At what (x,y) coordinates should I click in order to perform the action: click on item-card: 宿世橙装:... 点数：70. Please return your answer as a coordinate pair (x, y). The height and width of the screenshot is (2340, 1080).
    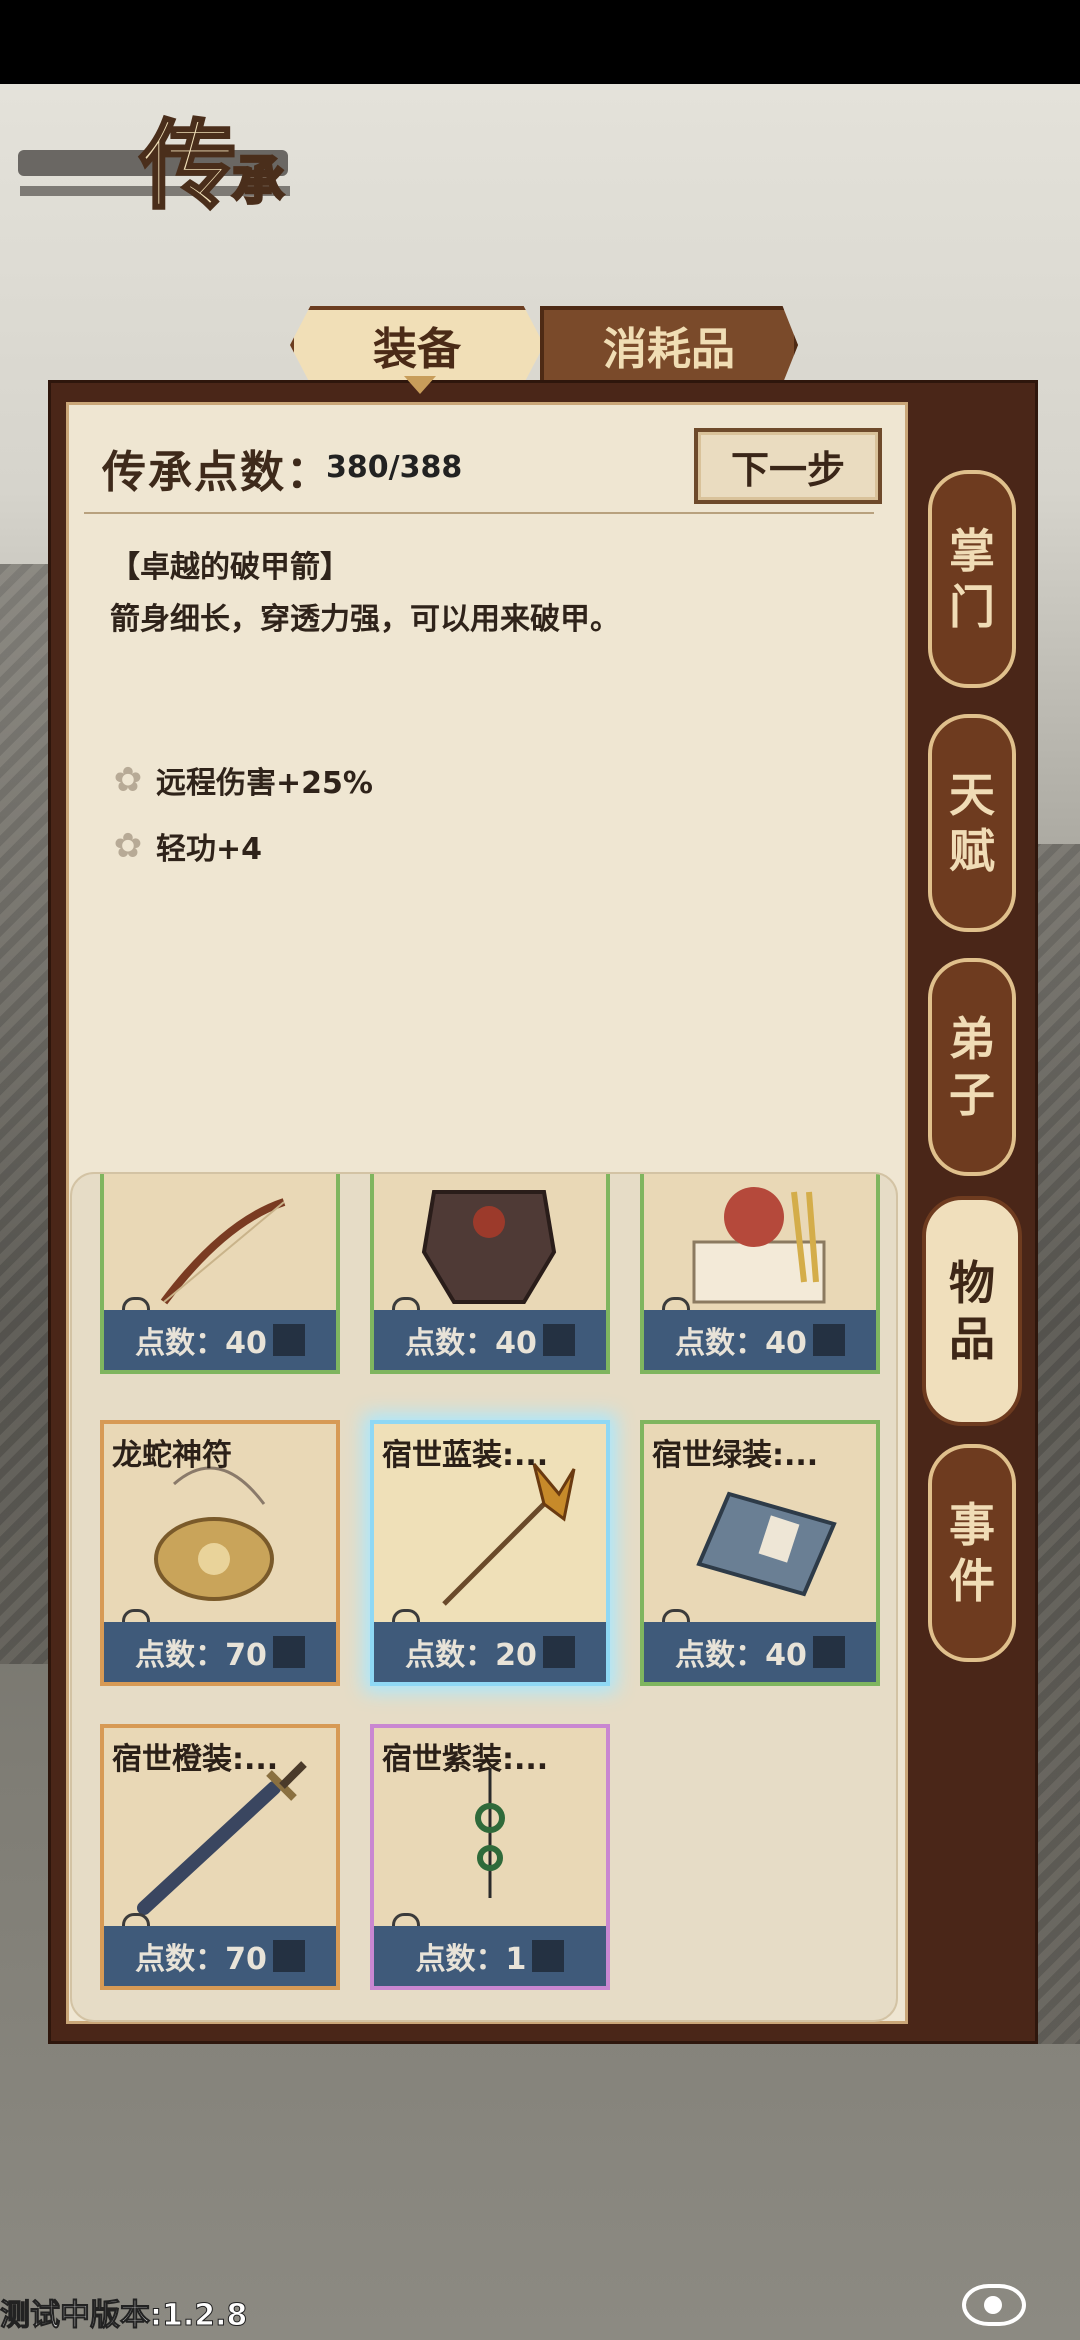
    Looking at the image, I should click on (220, 1857).